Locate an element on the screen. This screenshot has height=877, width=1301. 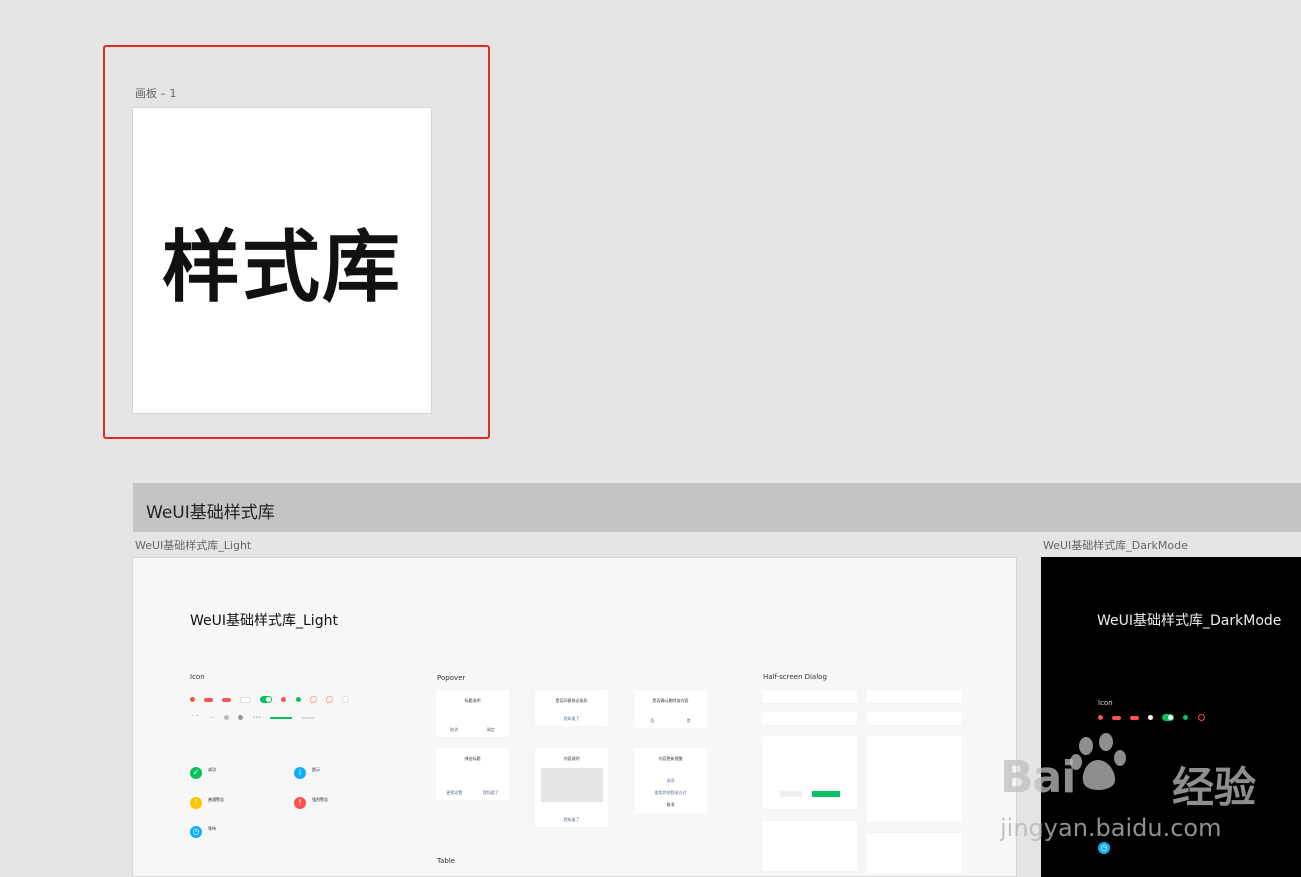
card-title: 内容说明 is located at coordinates (571, 758).